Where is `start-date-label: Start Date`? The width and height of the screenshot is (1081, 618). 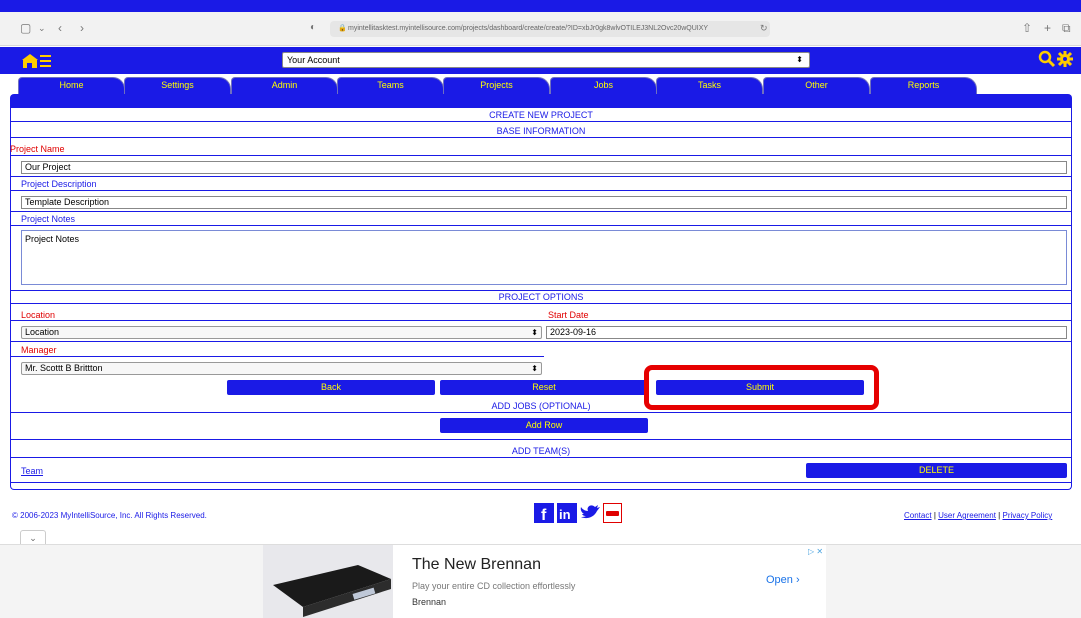 start-date-label: Start Date is located at coordinates (568, 315).